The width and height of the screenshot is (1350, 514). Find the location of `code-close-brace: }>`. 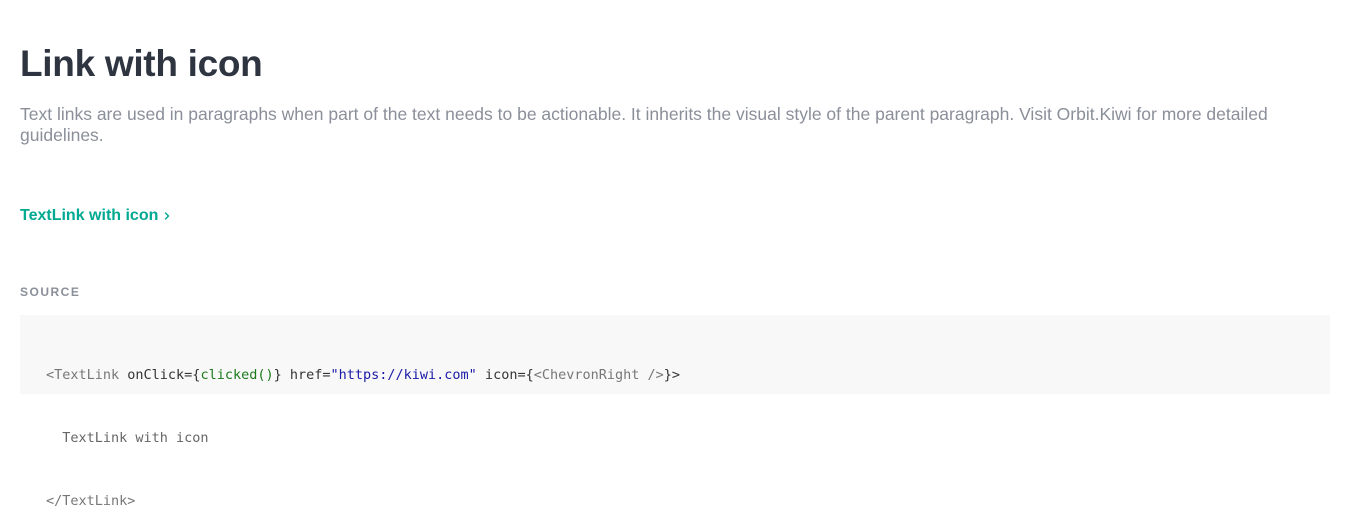

code-close-brace: }> is located at coordinates (672, 375).